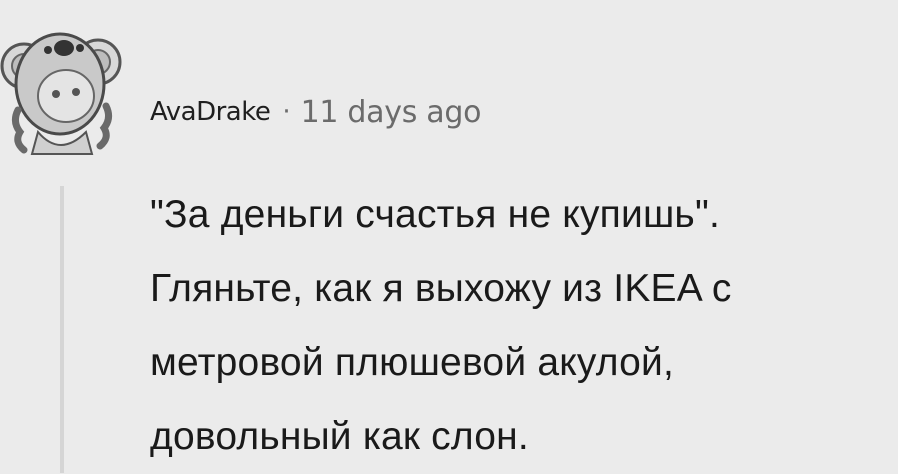 This screenshot has width=898, height=474. What do you see at coordinates (441, 288) in the screenshot?
I see `comment-body-line: Гляньте, как я выхожу из IKEA с` at bounding box center [441, 288].